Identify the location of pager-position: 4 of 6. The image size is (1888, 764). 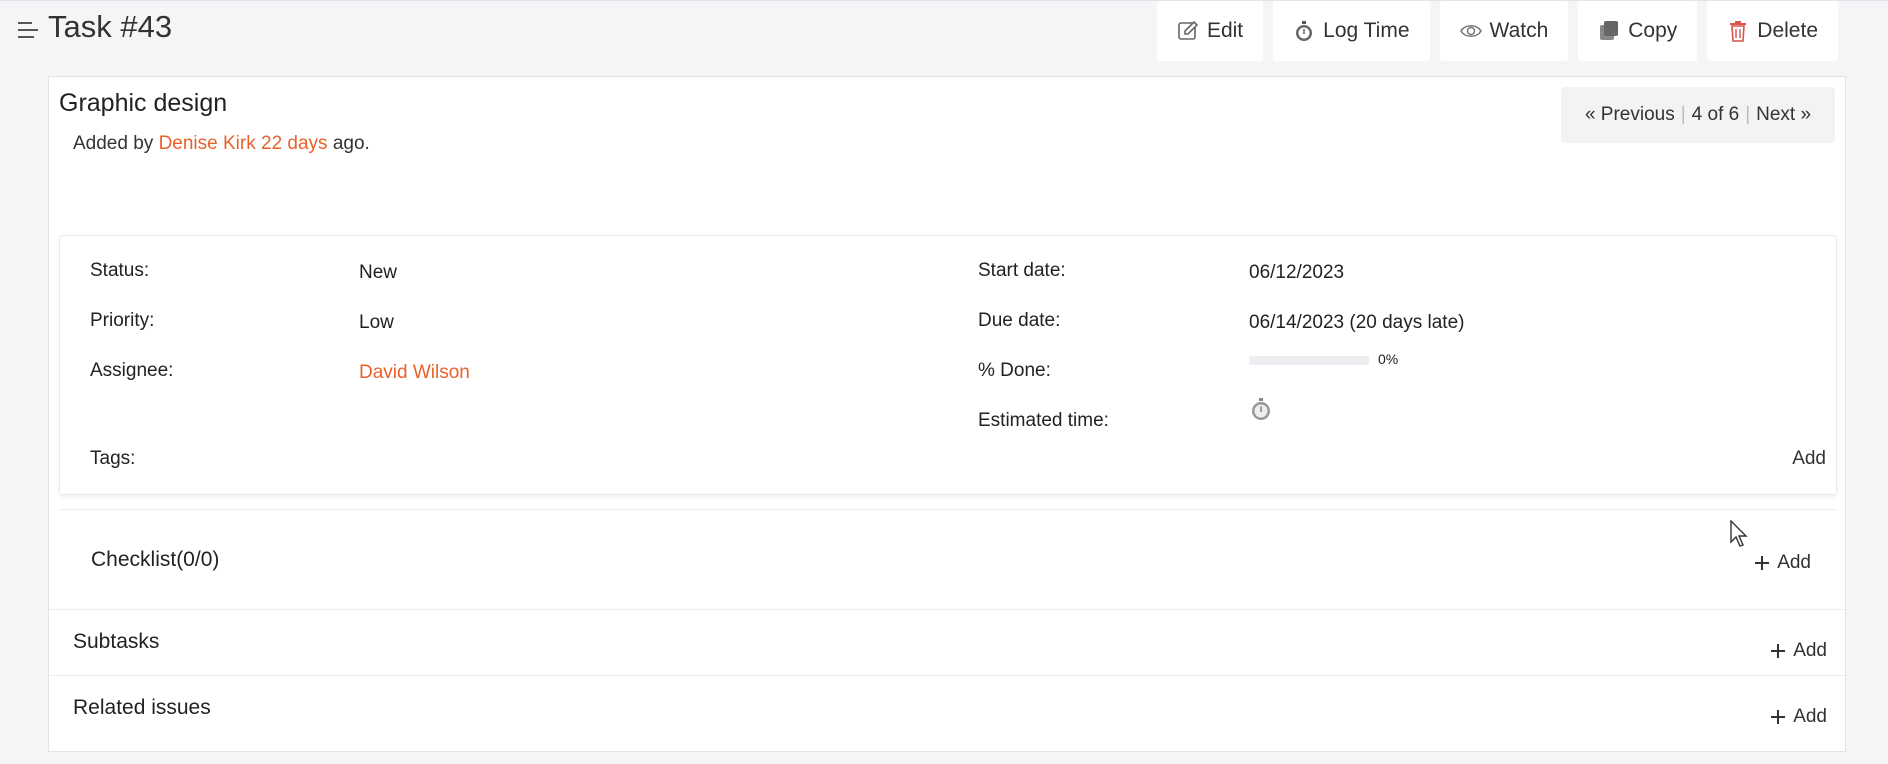
(1715, 114).